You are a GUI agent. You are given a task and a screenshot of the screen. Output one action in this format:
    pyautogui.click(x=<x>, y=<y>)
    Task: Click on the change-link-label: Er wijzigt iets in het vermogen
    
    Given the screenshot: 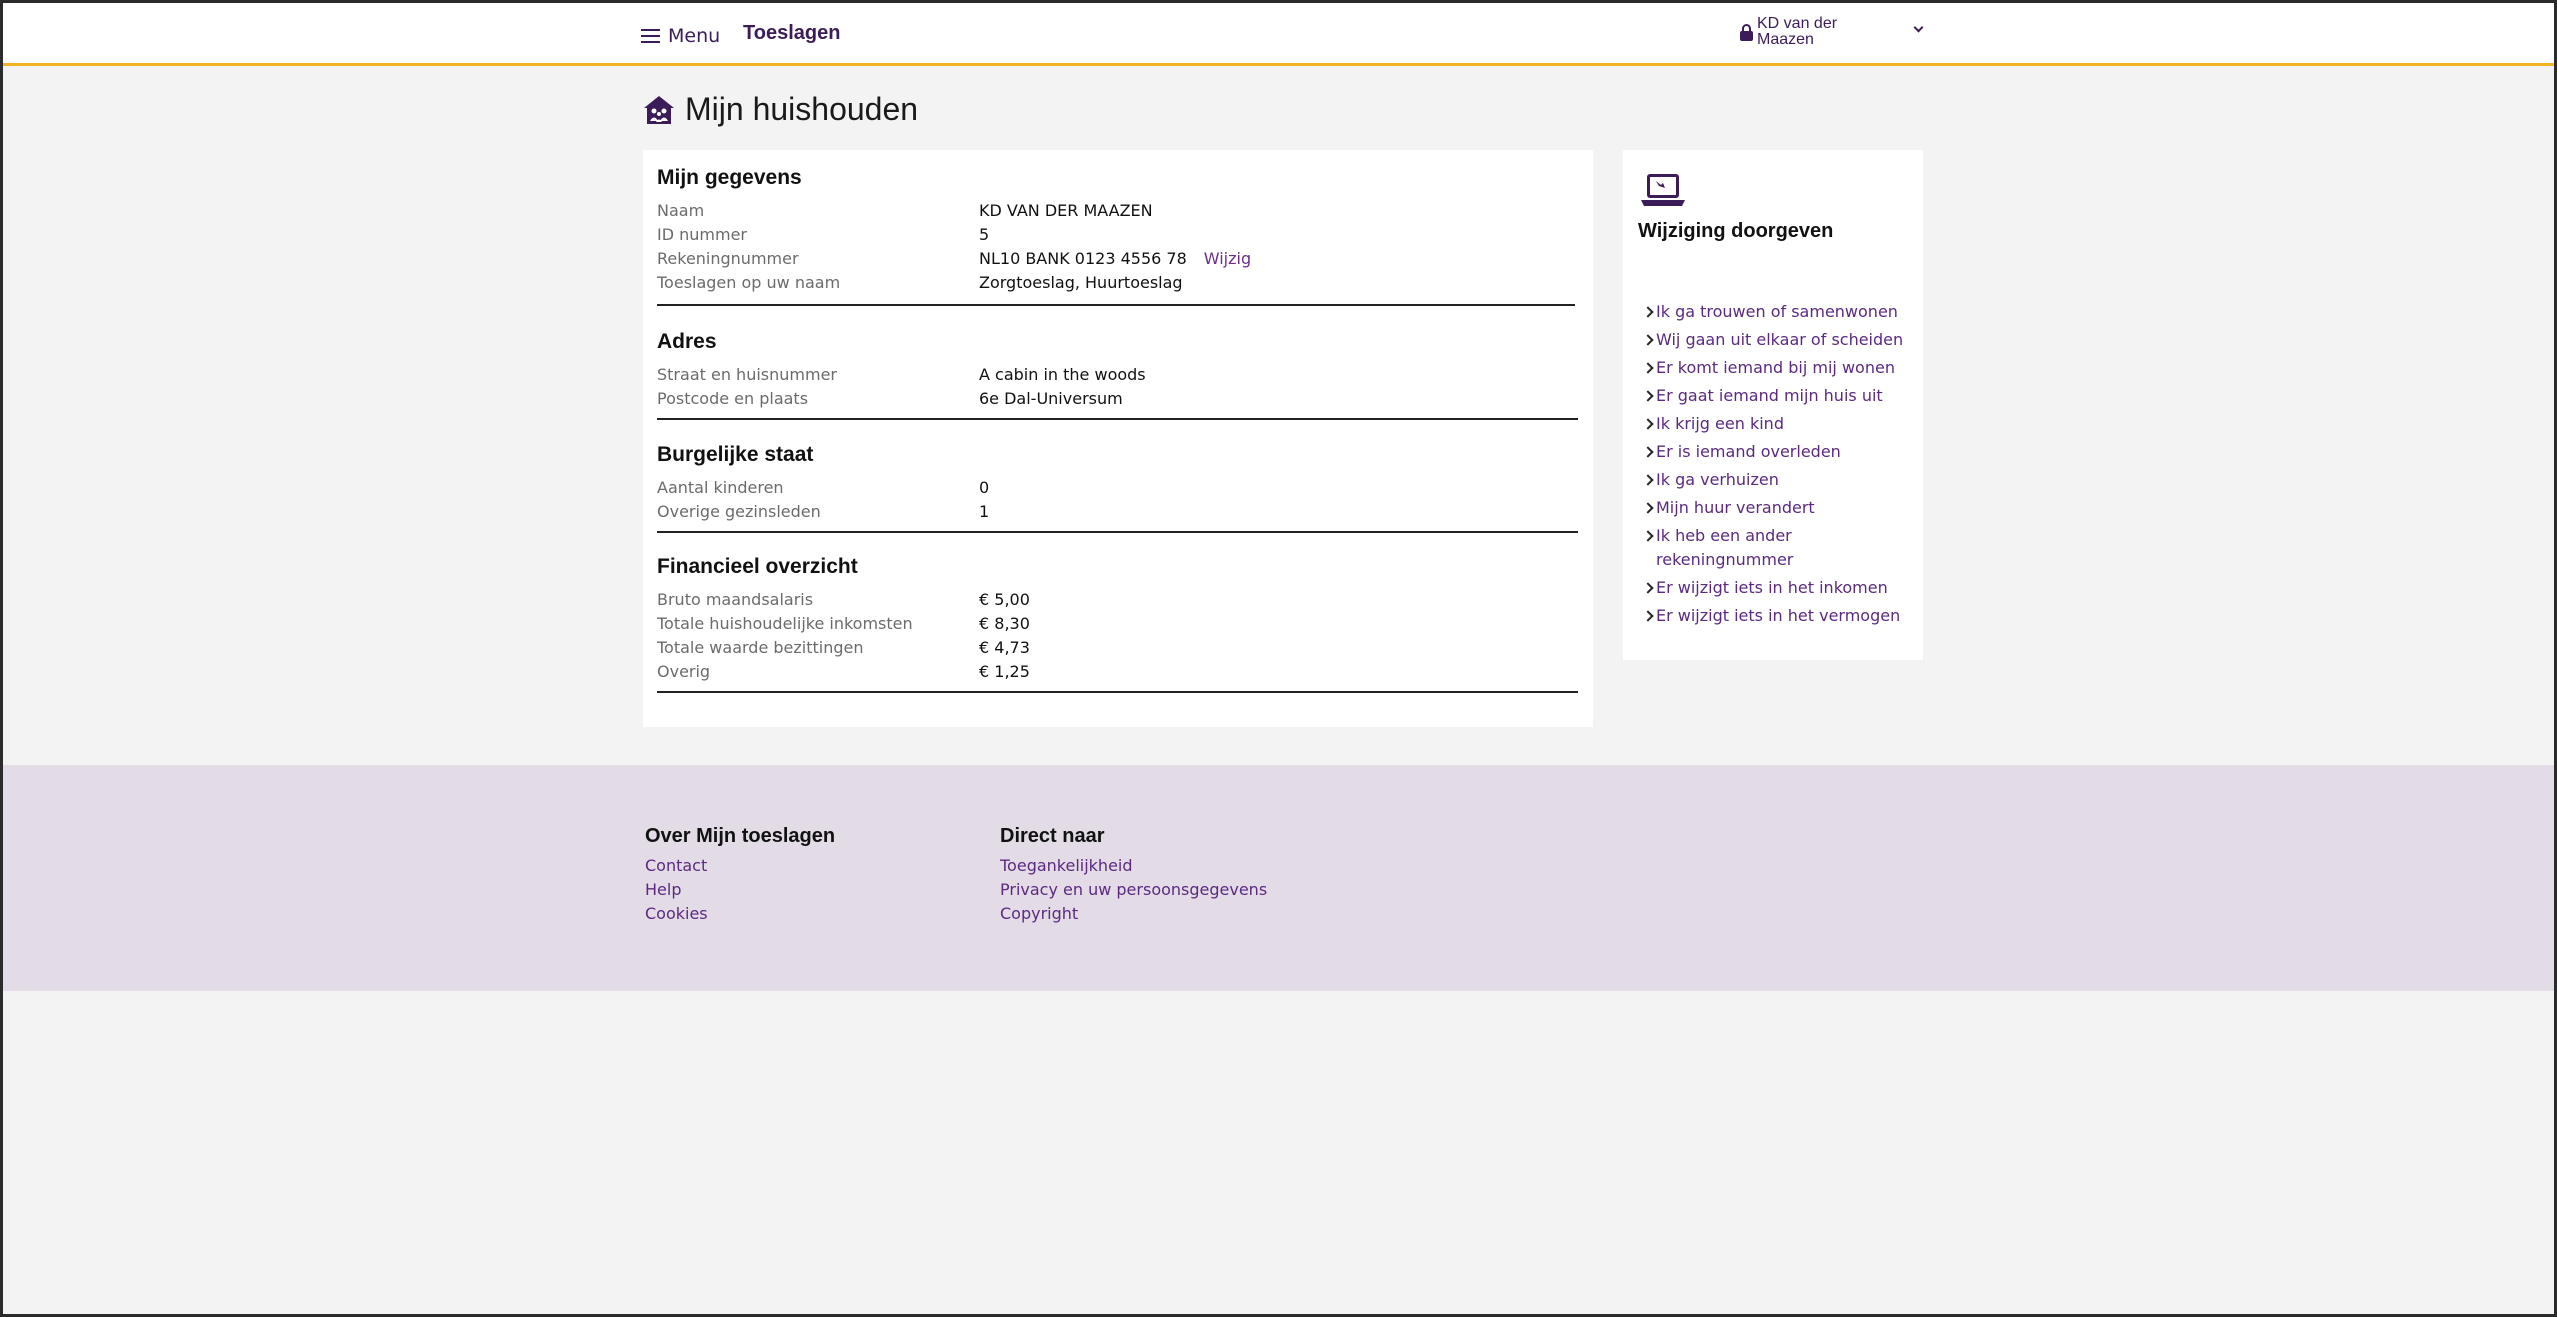 What is the action you would take?
    pyautogui.click(x=1778, y=615)
    